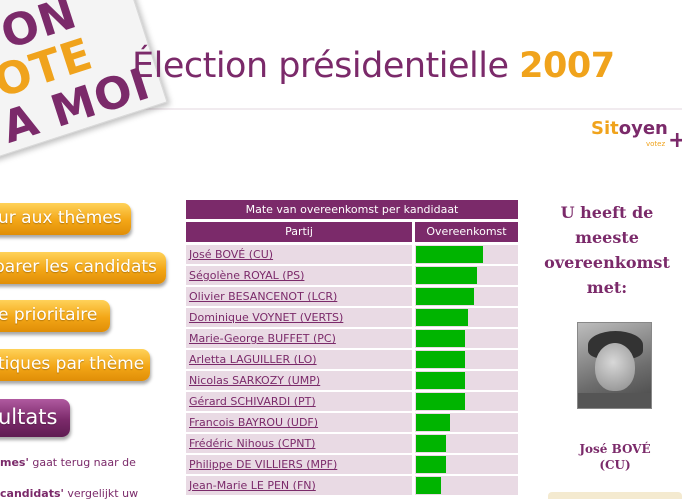 Image resolution: width=682 pixels, height=499 pixels. I want to click on candidate-link: Jean-Marie LE PEN (FN), so click(252, 485).